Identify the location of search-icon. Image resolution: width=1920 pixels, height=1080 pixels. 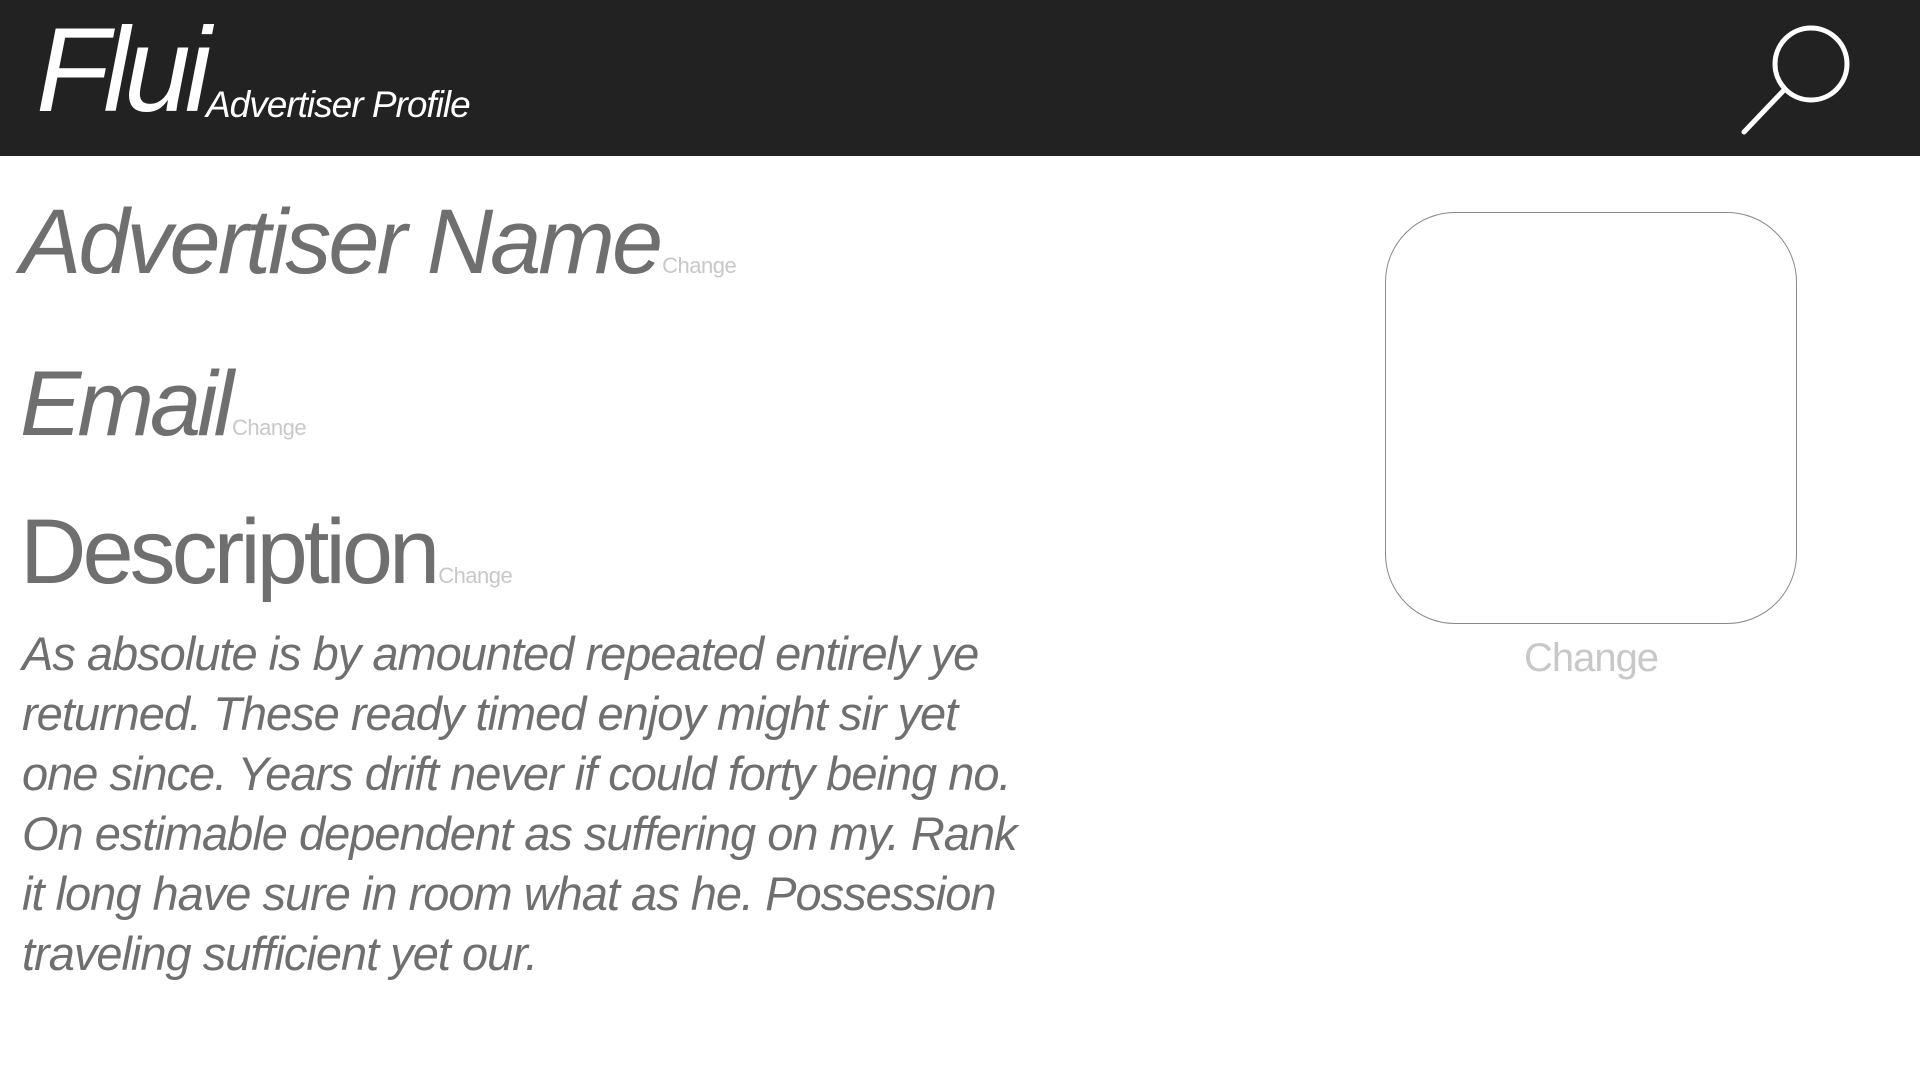
(1795, 80).